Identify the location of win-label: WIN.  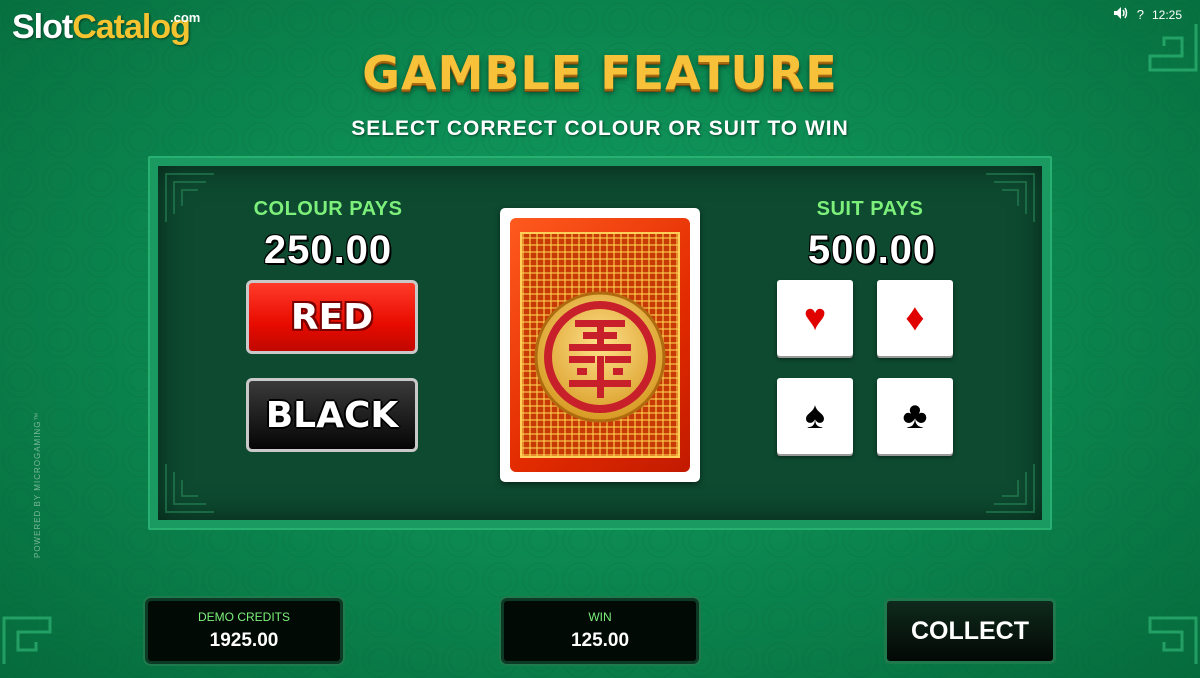
(600, 617).